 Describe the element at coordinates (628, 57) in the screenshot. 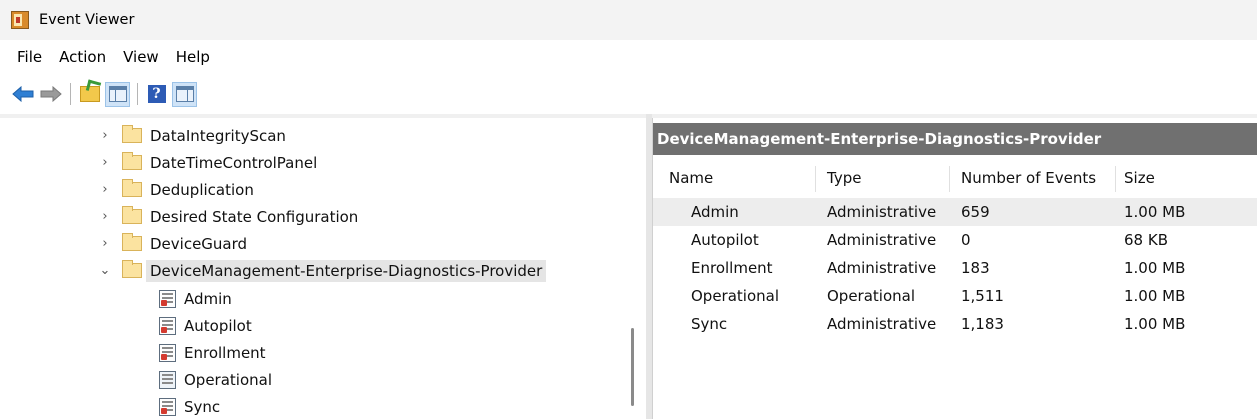

I see `menu-bar: File Action View Help` at that location.